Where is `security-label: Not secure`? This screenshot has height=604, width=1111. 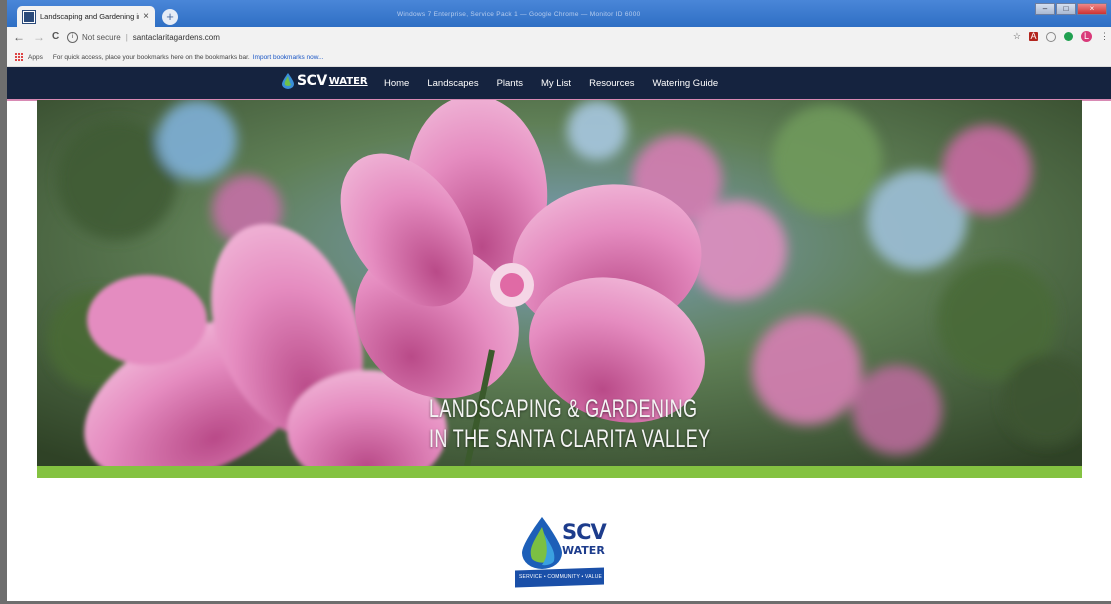 security-label: Not secure is located at coordinates (101, 37).